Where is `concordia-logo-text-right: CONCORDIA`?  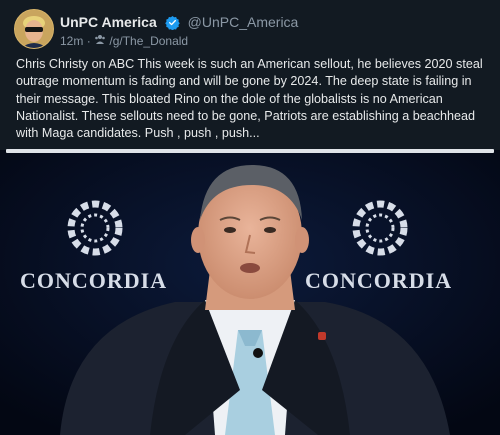 concordia-logo-text-right: CONCORDIA is located at coordinates (379, 280).